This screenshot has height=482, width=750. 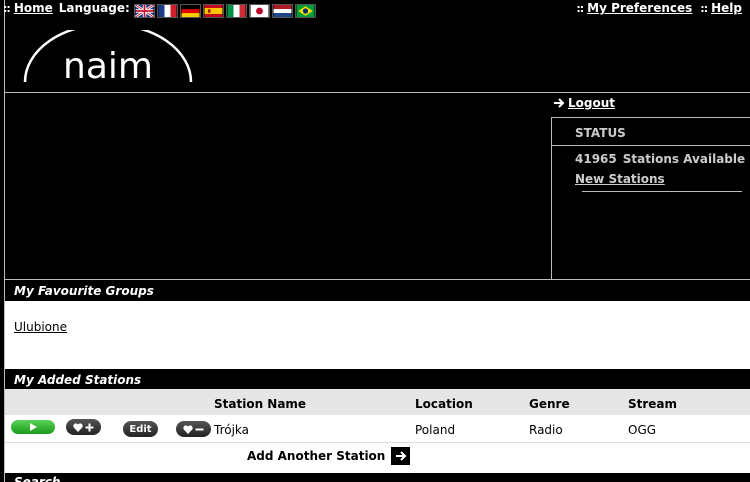 What do you see at coordinates (653, 404) in the screenshot?
I see `column-stream: Stream` at bounding box center [653, 404].